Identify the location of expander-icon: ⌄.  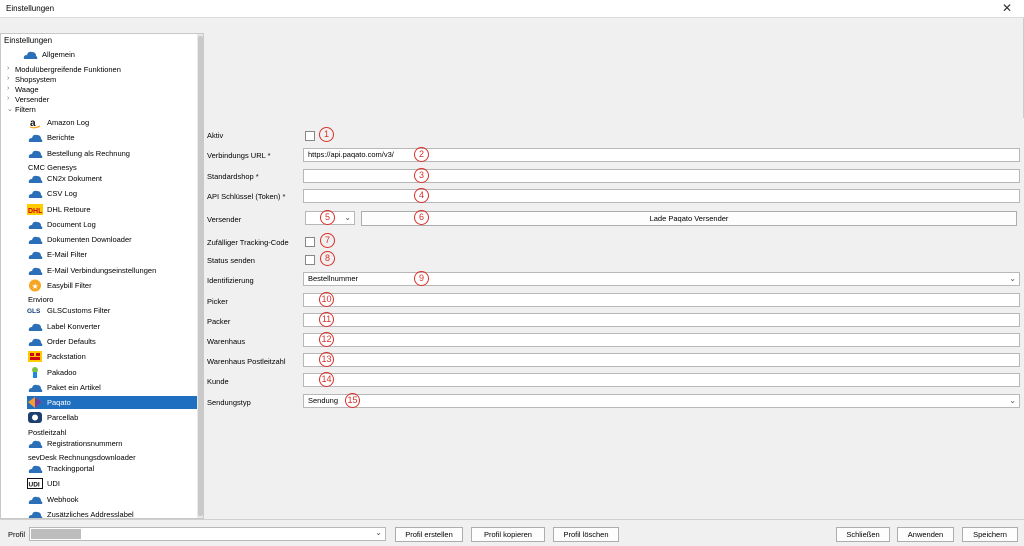
(10, 109).